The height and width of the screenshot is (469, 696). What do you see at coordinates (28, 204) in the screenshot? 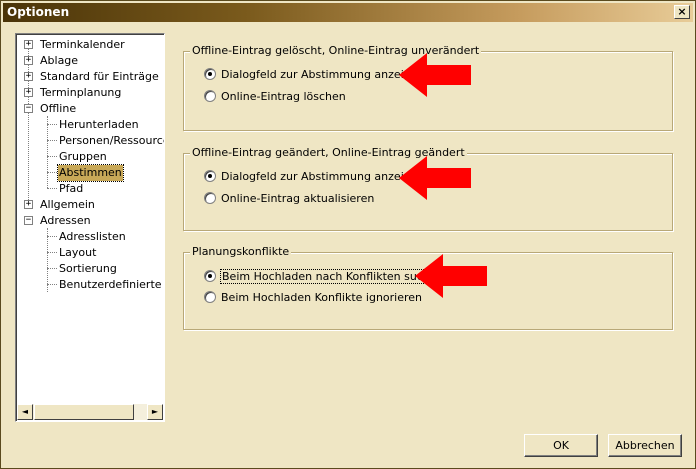
I see `tree-expander-allgemein: +` at bounding box center [28, 204].